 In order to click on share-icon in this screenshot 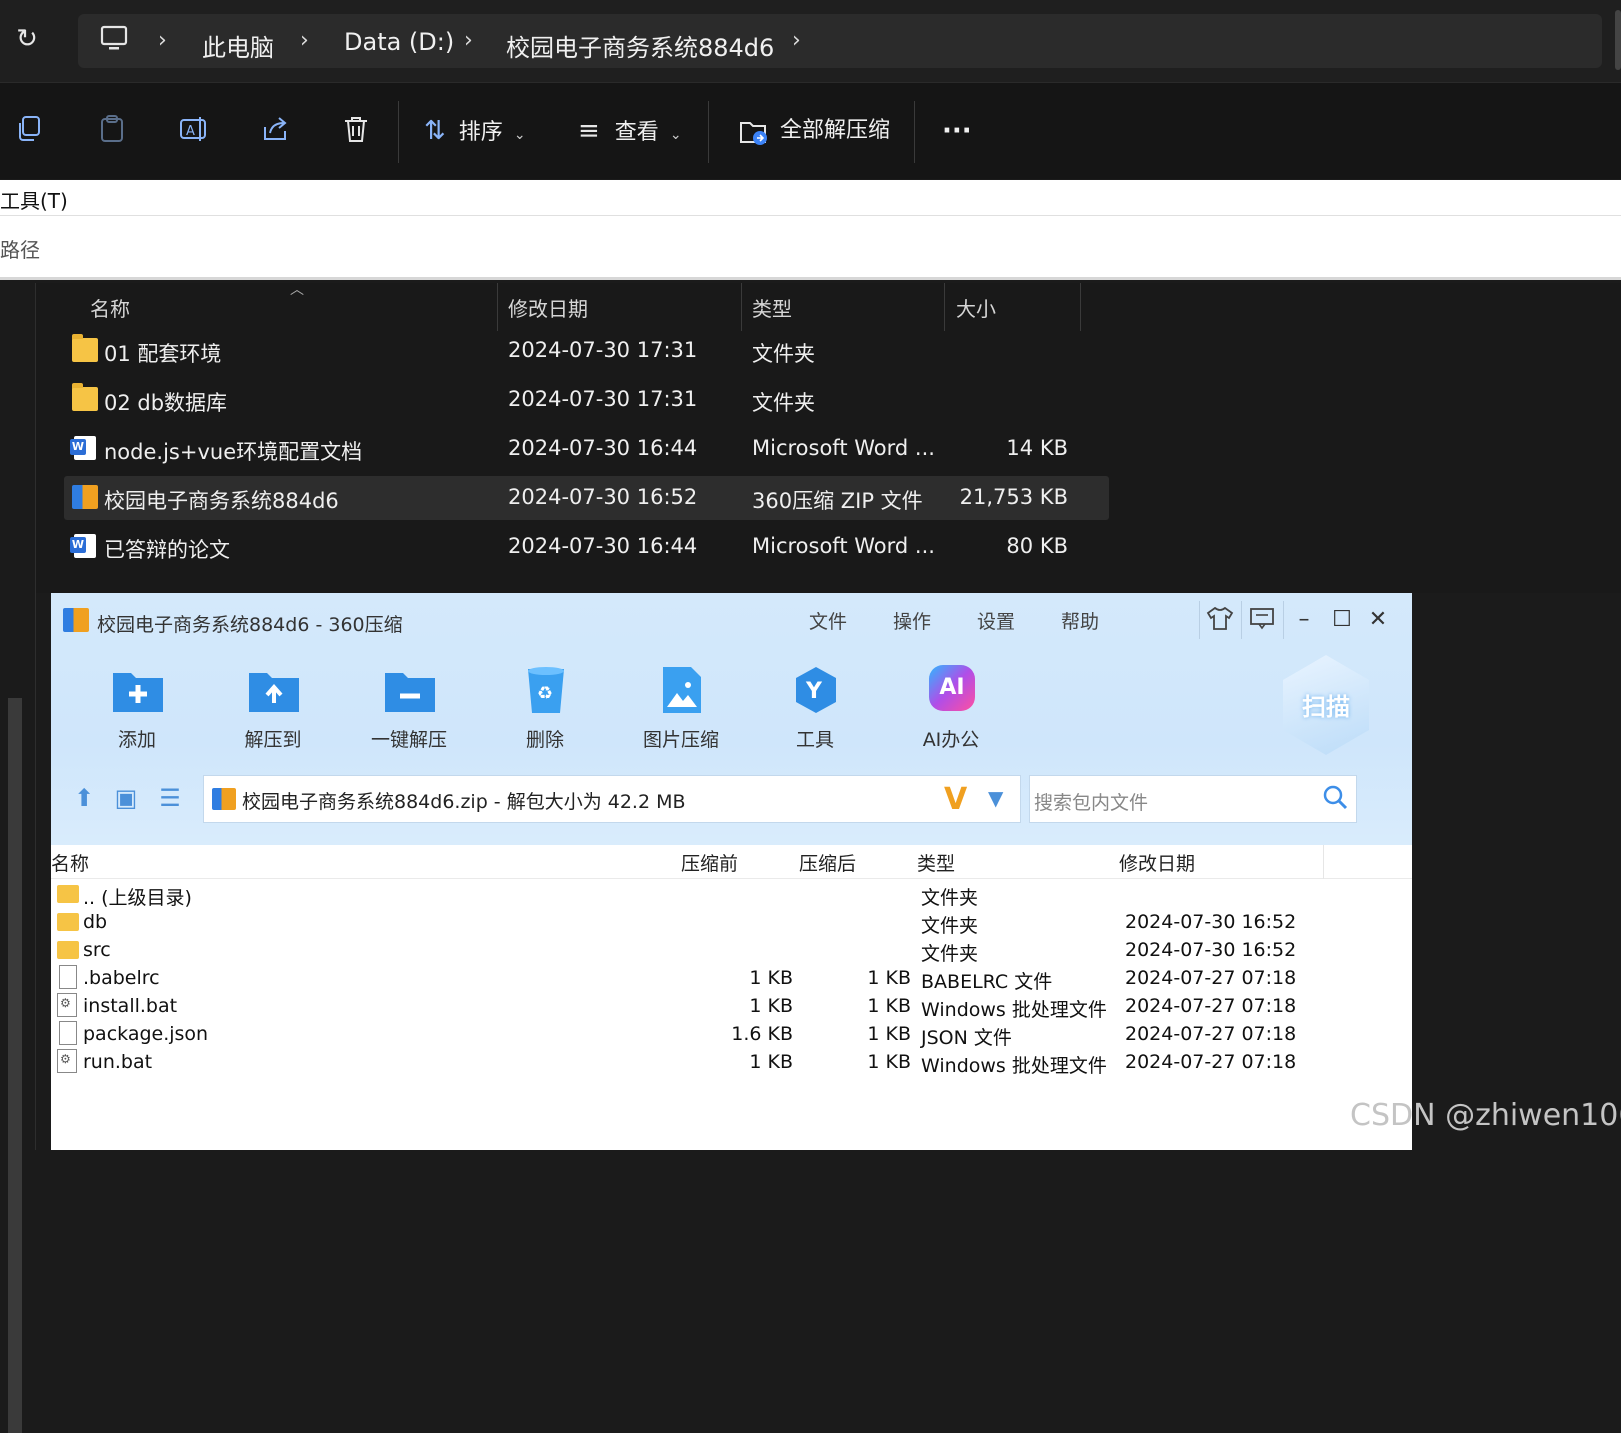, I will do `click(276, 131)`.